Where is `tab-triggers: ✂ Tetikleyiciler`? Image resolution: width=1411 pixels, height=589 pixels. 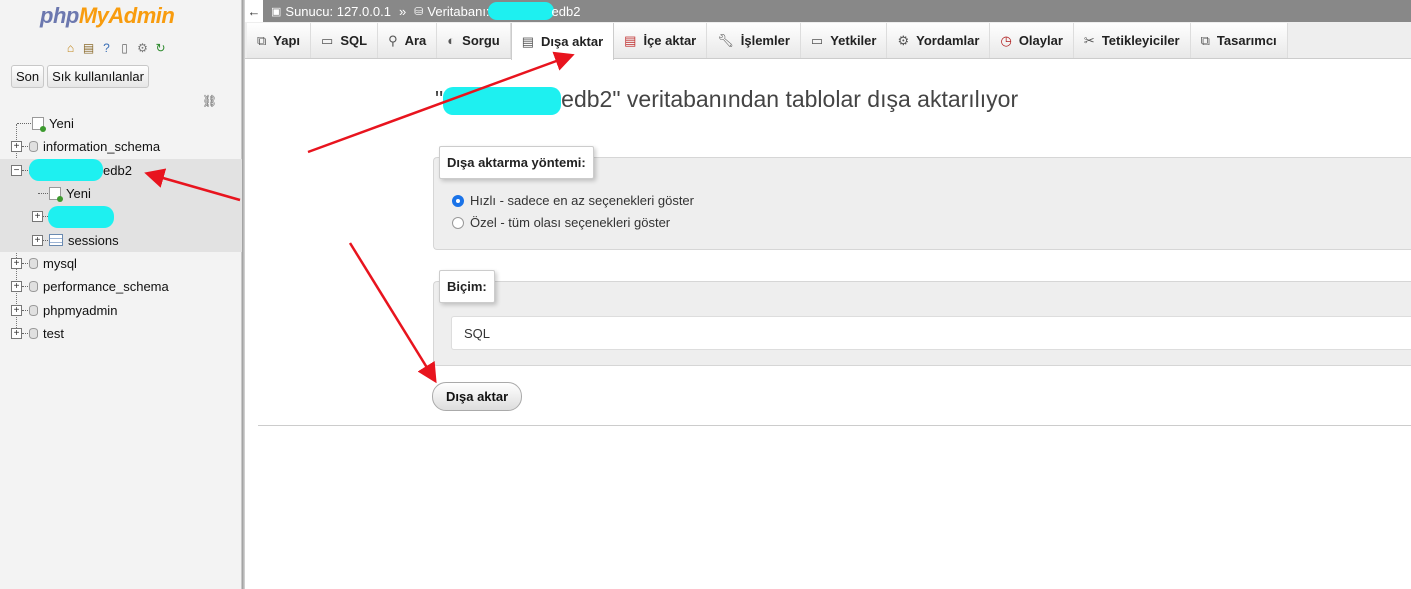
tab-triggers: ✂ Tetikleyiciler is located at coordinates (1132, 40).